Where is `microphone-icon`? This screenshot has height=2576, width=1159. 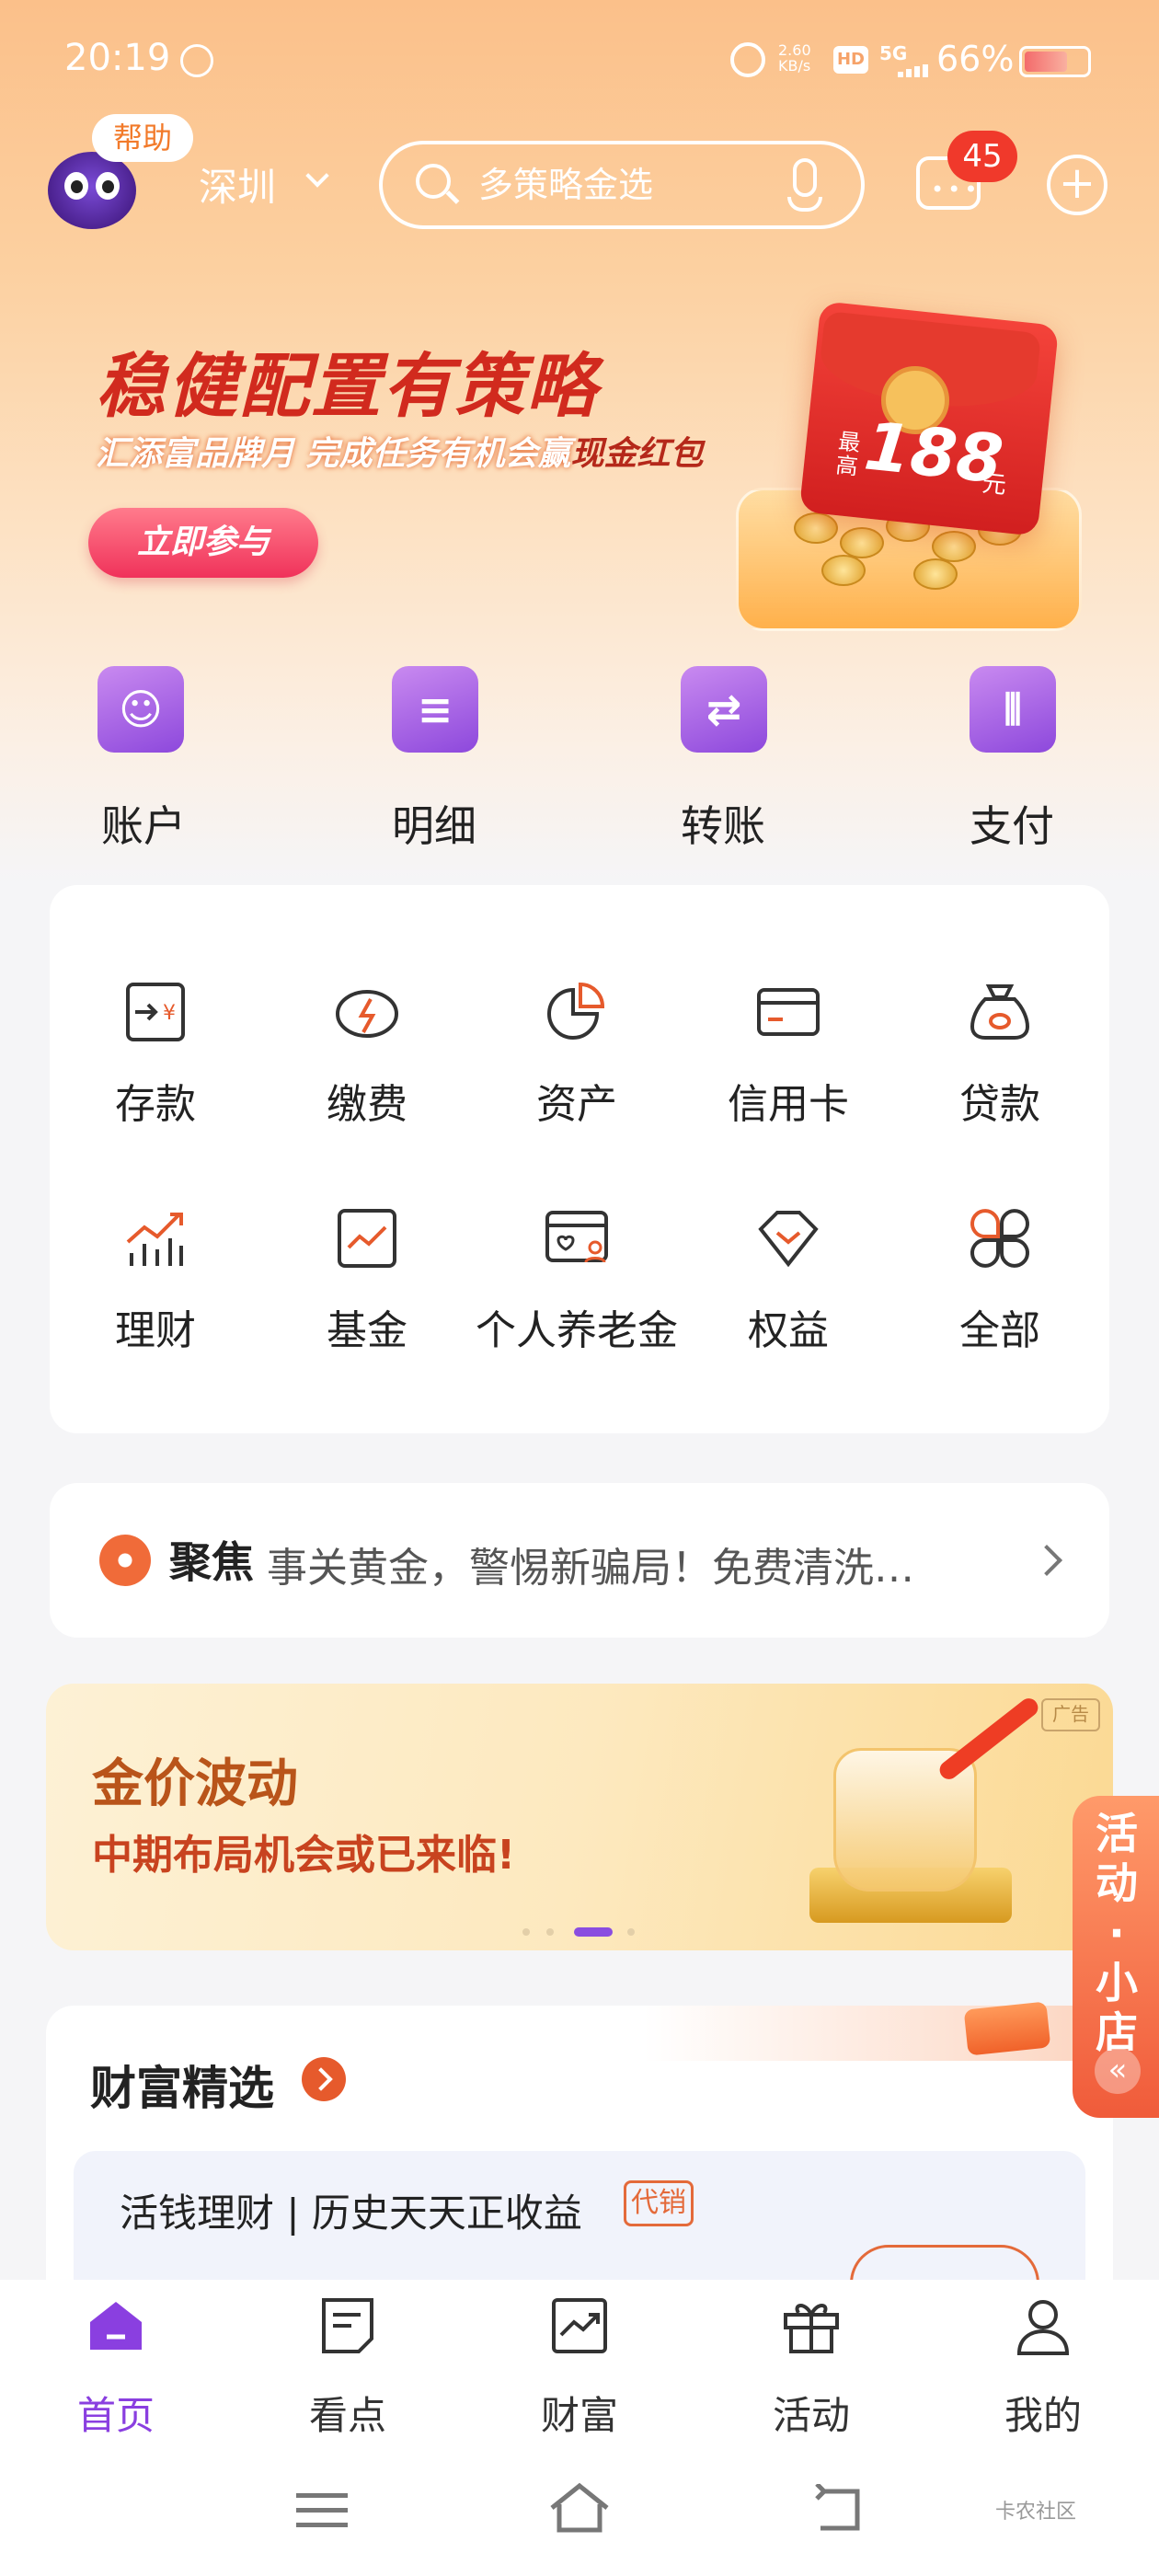
microphone-icon is located at coordinates (805, 177).